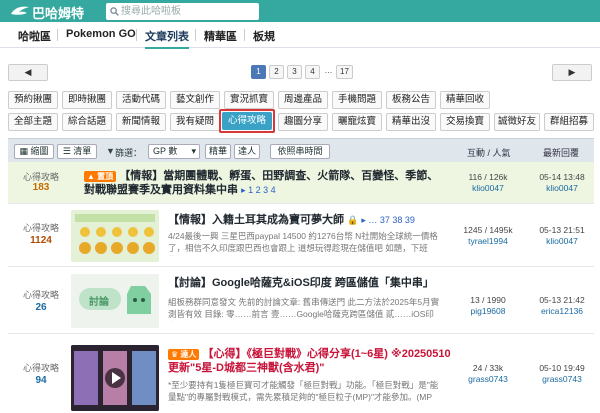 The image size is (600, 413). I want to click on grid-icon: ▦, so click(25, 151).